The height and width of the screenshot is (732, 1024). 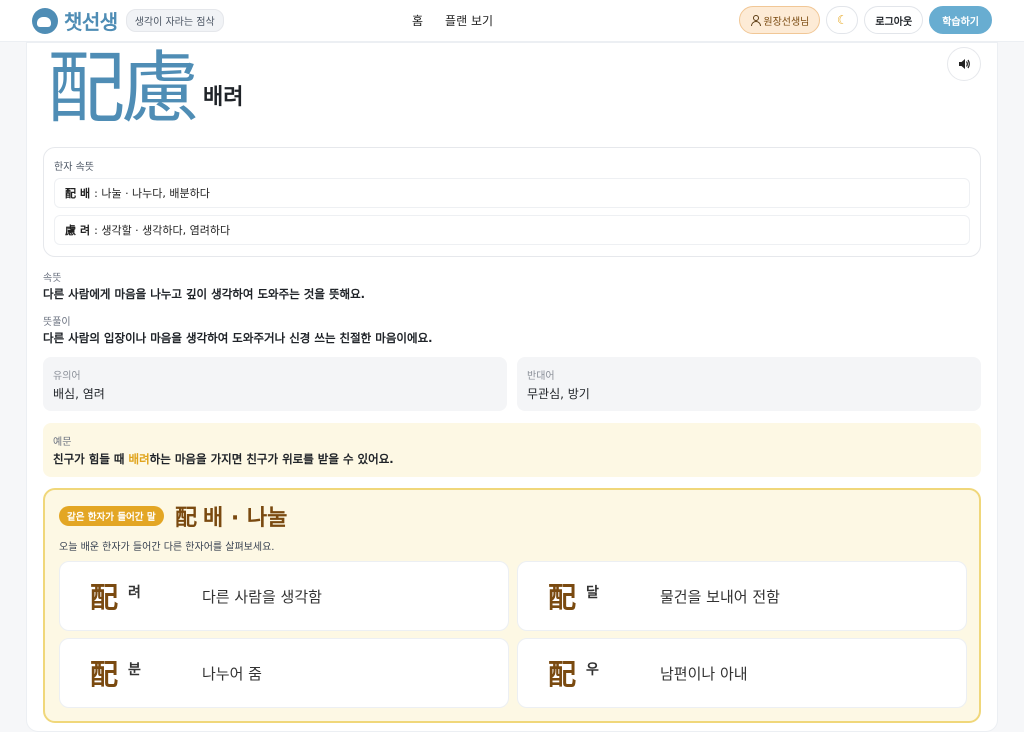 I want to click on nav-plans-link: 플랜 보기, so click(x=469, y=20).